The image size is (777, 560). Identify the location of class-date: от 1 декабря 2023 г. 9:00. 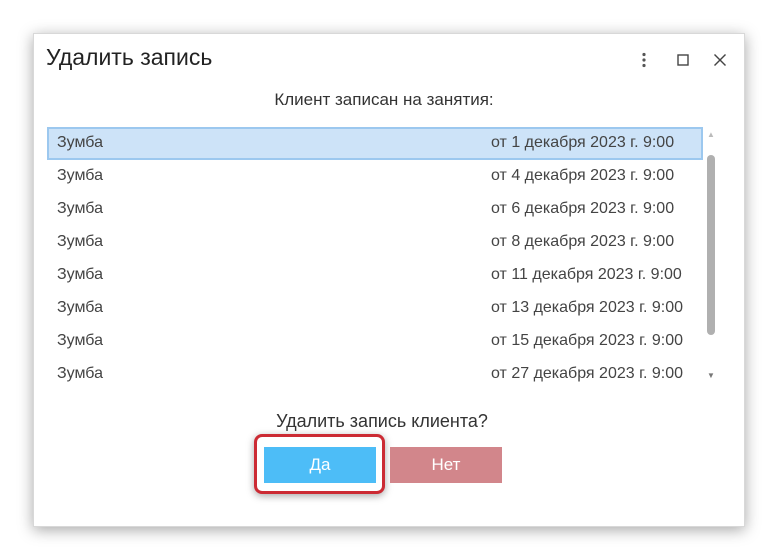
(583, 142).